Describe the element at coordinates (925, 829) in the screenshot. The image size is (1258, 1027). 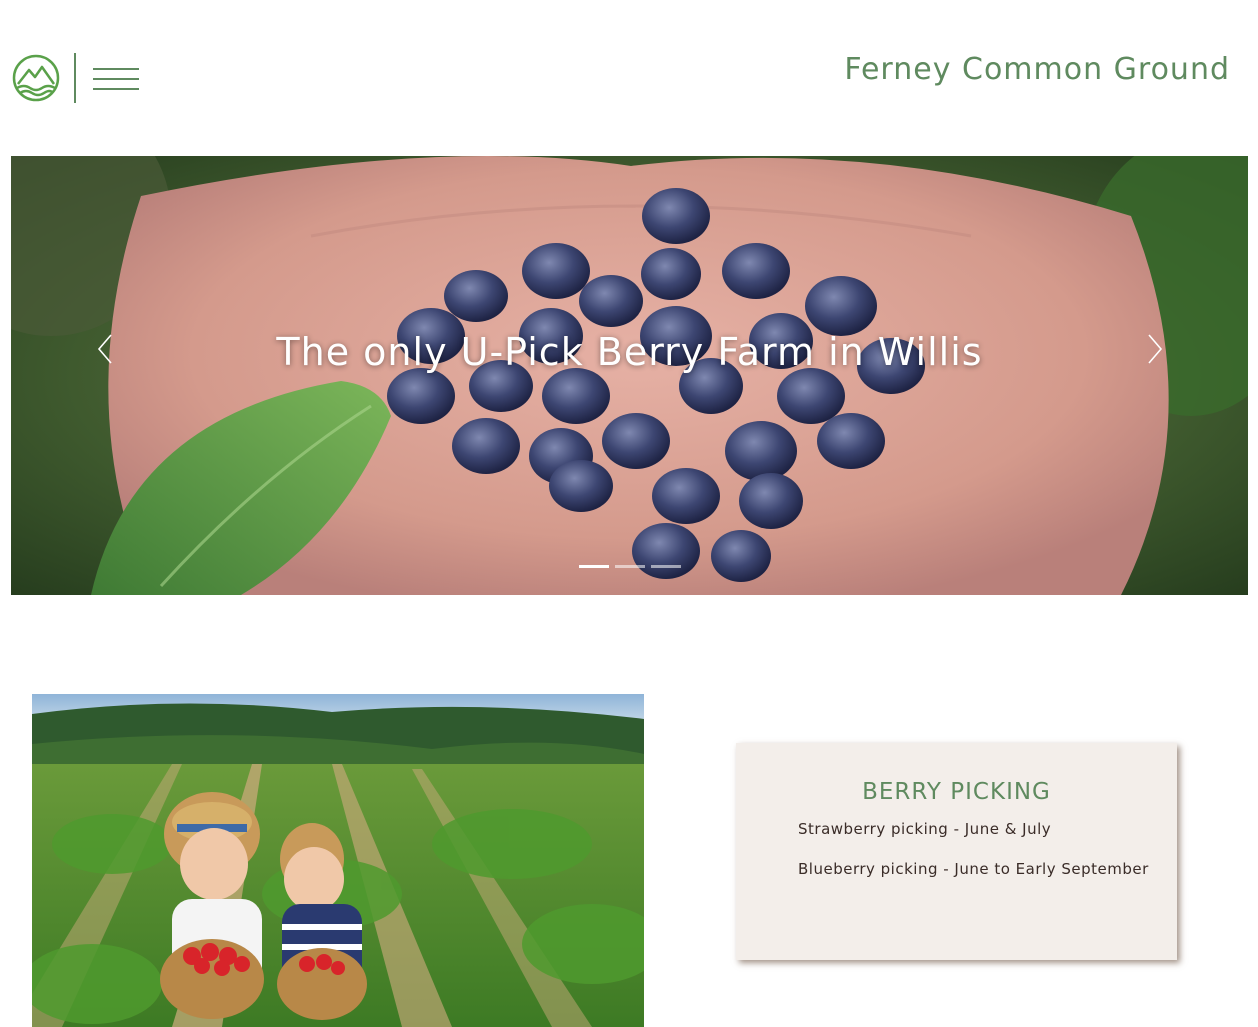
I see `strawberry-season-text: Strawberry picking - June & July` at that location.